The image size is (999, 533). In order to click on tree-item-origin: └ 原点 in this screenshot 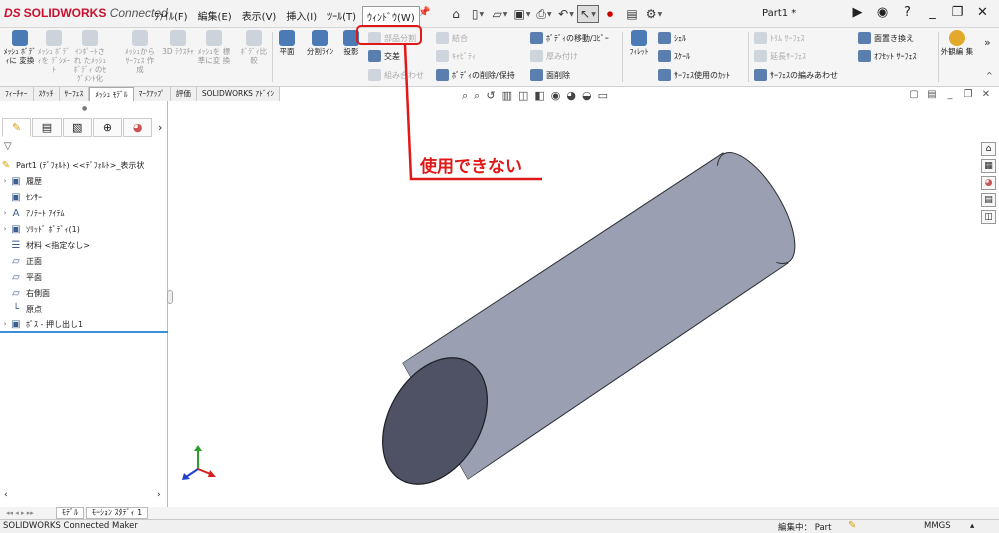, I will do `click(84, 309)`.